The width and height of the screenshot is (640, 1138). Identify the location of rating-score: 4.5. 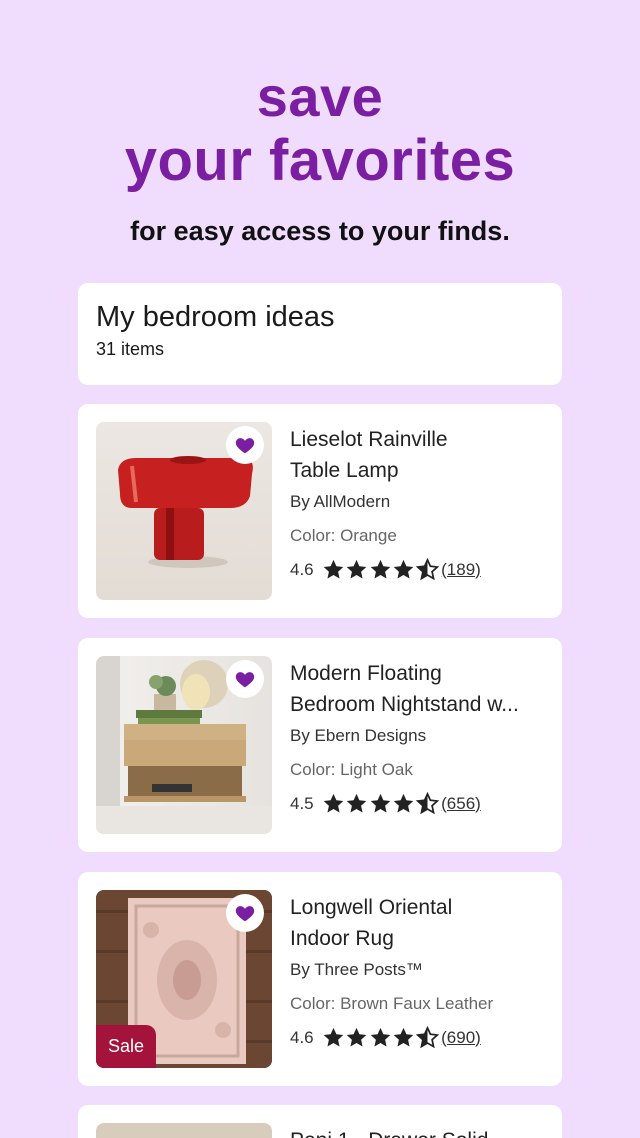
(302, 803).